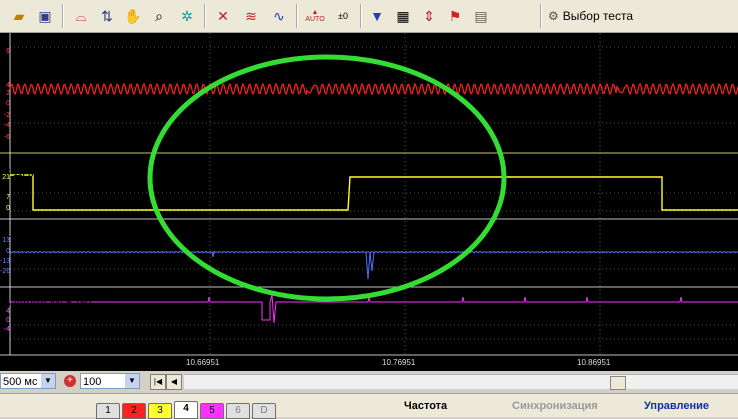  I want to click on offset-icon: ±0, so click(343, 16).